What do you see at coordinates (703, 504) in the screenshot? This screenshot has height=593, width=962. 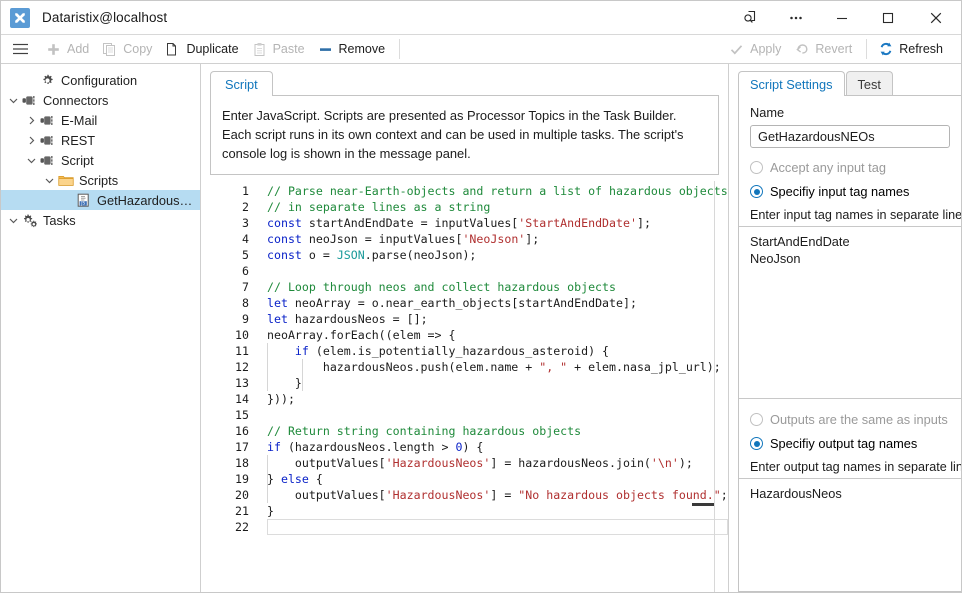 I see `scrollbar-thumb` at bounding box center [703, 504].